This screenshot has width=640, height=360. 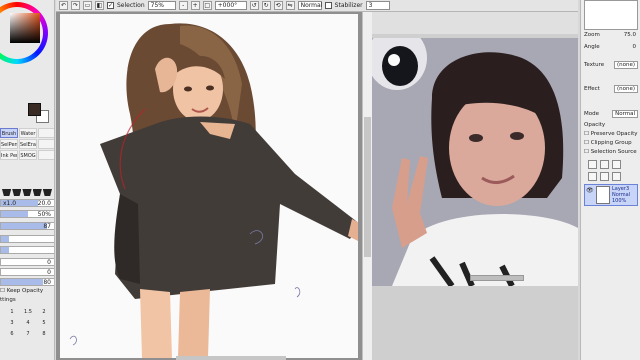 I want to click on texture-dropdown: (none), so click(x=625, y=65).